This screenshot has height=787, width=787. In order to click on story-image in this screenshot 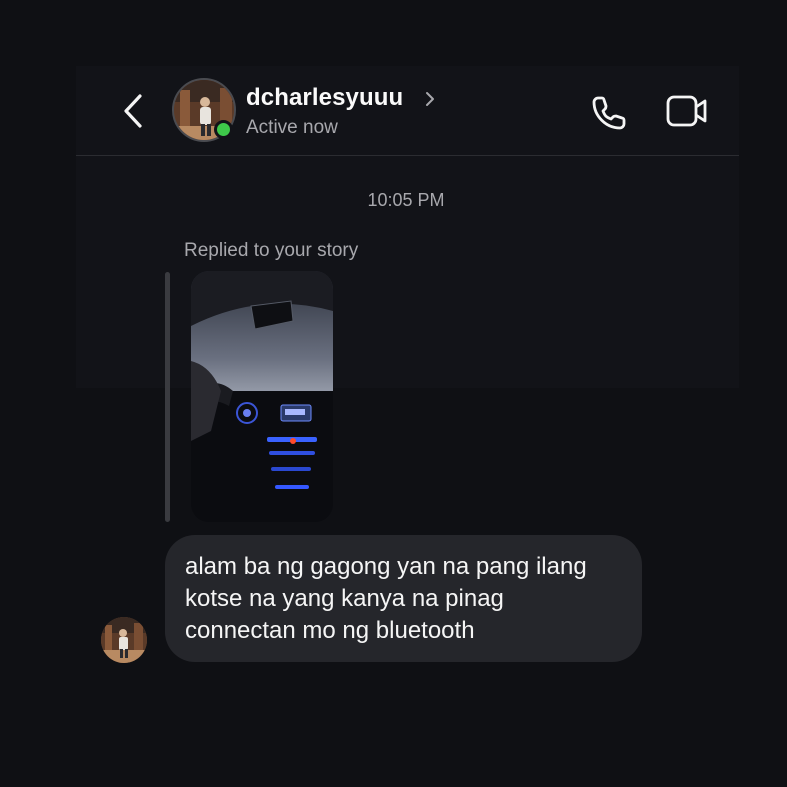, I will do `click(262, 396)`.